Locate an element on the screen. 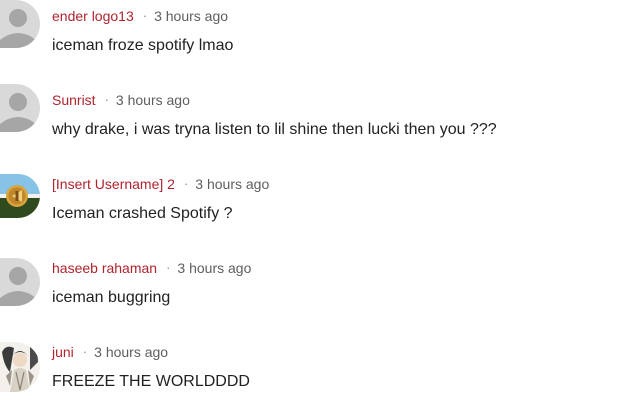  comment-author: ender logo13 is located at coordinates (93, 16).